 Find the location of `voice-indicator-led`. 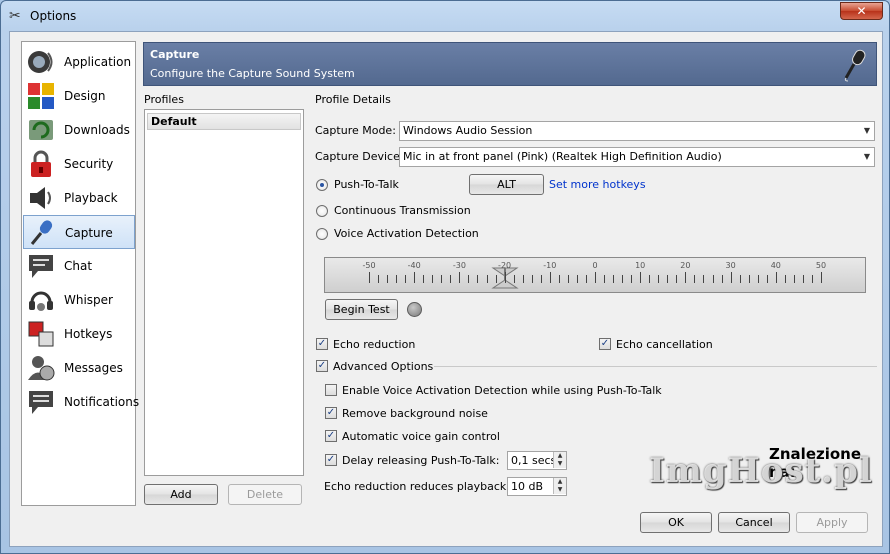

voice-indicator-led is located at coordinates (414, 309).